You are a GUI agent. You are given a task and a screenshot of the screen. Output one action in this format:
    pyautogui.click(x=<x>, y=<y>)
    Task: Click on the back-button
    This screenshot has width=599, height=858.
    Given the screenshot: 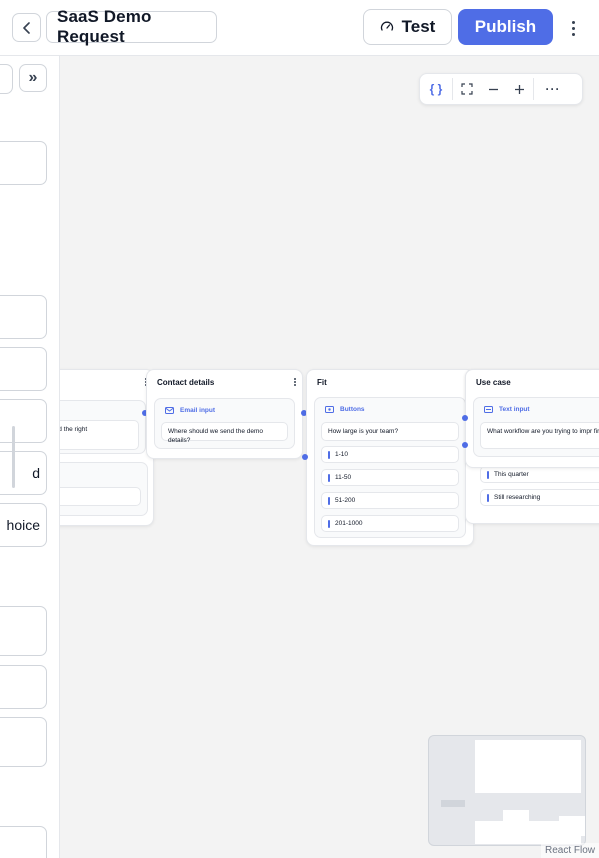 What is the action you would take?
    pyautogui.click(x=26, y=27)
    